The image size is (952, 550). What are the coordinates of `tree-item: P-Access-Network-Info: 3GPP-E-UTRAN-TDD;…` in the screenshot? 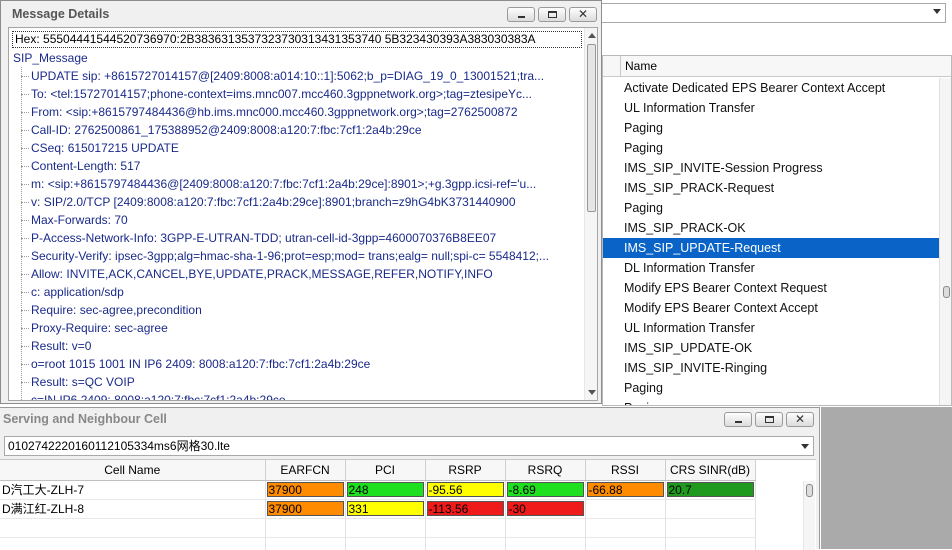 It's located at (301, 238).